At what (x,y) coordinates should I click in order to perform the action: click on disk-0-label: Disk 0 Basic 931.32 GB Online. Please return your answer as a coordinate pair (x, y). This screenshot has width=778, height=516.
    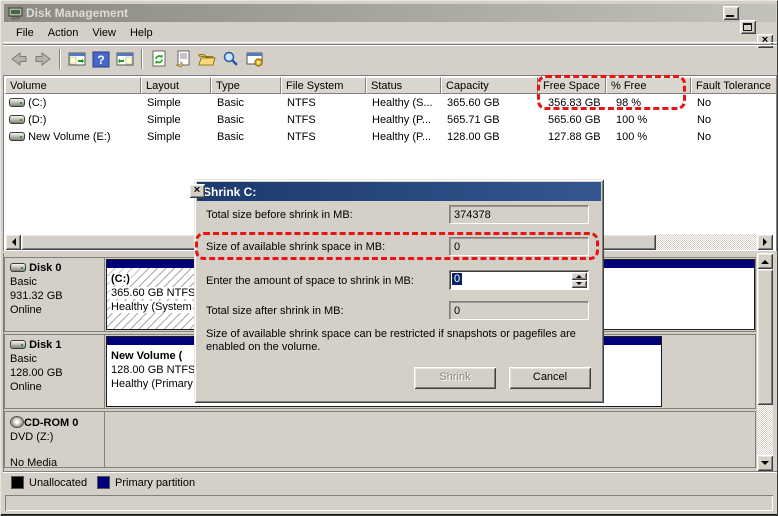
    Looking at the image, I should click on (55, 294).